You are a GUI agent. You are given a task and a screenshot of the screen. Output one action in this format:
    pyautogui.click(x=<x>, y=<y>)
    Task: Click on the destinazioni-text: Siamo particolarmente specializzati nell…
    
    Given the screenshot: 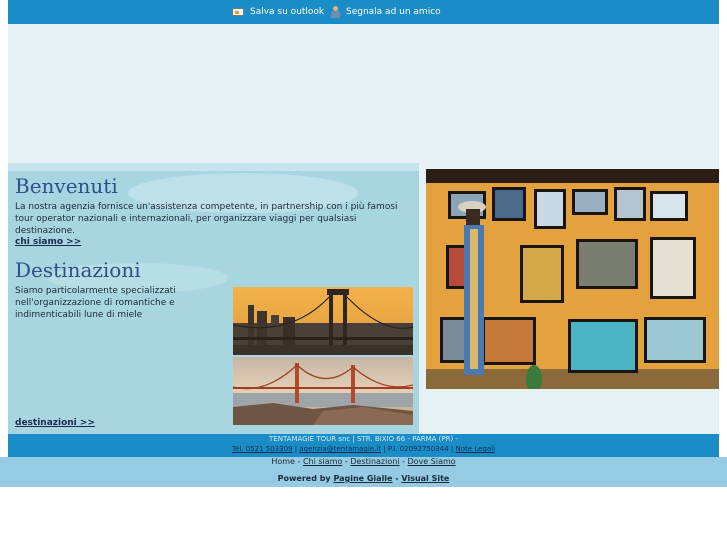 What is the action you would take?
    pyautogui.click(x=95, y=303)
    